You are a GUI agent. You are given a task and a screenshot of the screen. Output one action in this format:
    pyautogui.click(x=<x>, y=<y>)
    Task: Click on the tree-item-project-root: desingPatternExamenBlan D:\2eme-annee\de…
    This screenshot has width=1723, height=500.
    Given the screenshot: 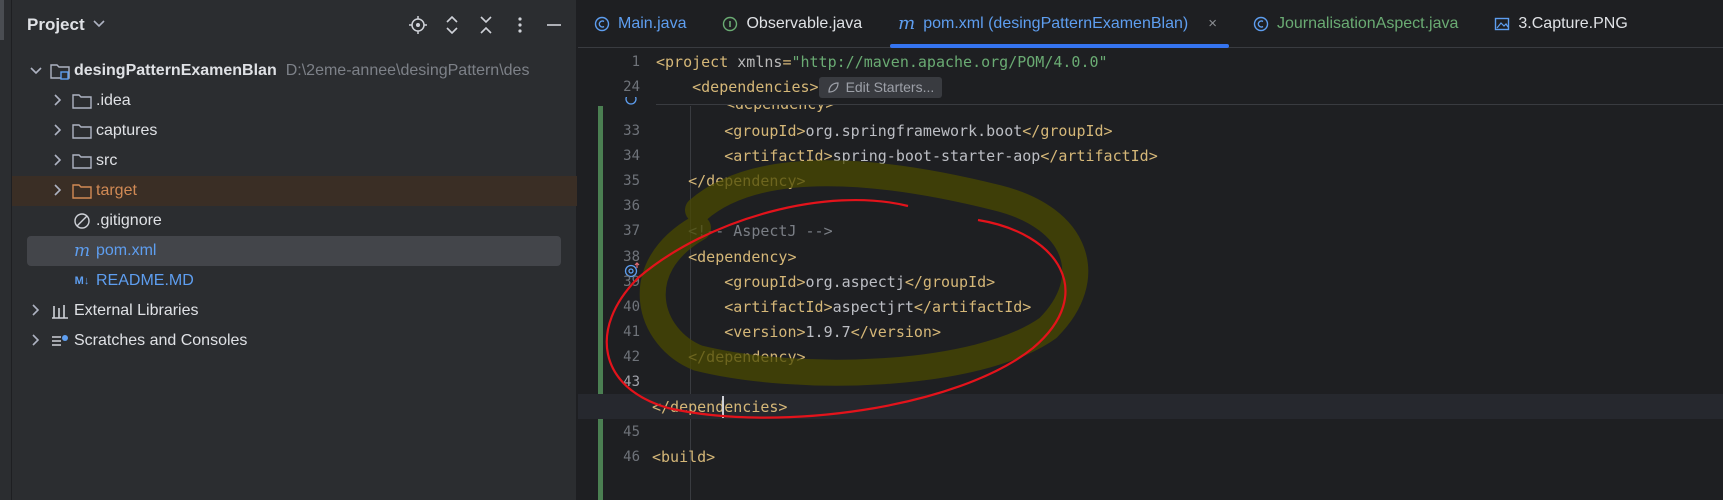 What is the action you would take?
    pyautogui.click(x=294, y=71)
    